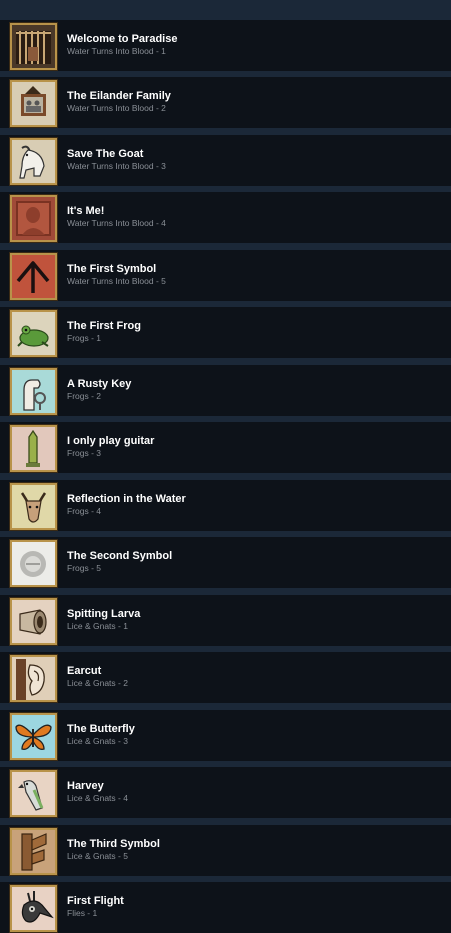 The height and width of the screenshot is (933, 451). Describe the element at coordinates (82, 913) in the screenshot. I see `achievement-subtitle: Flies - 1` at that location.